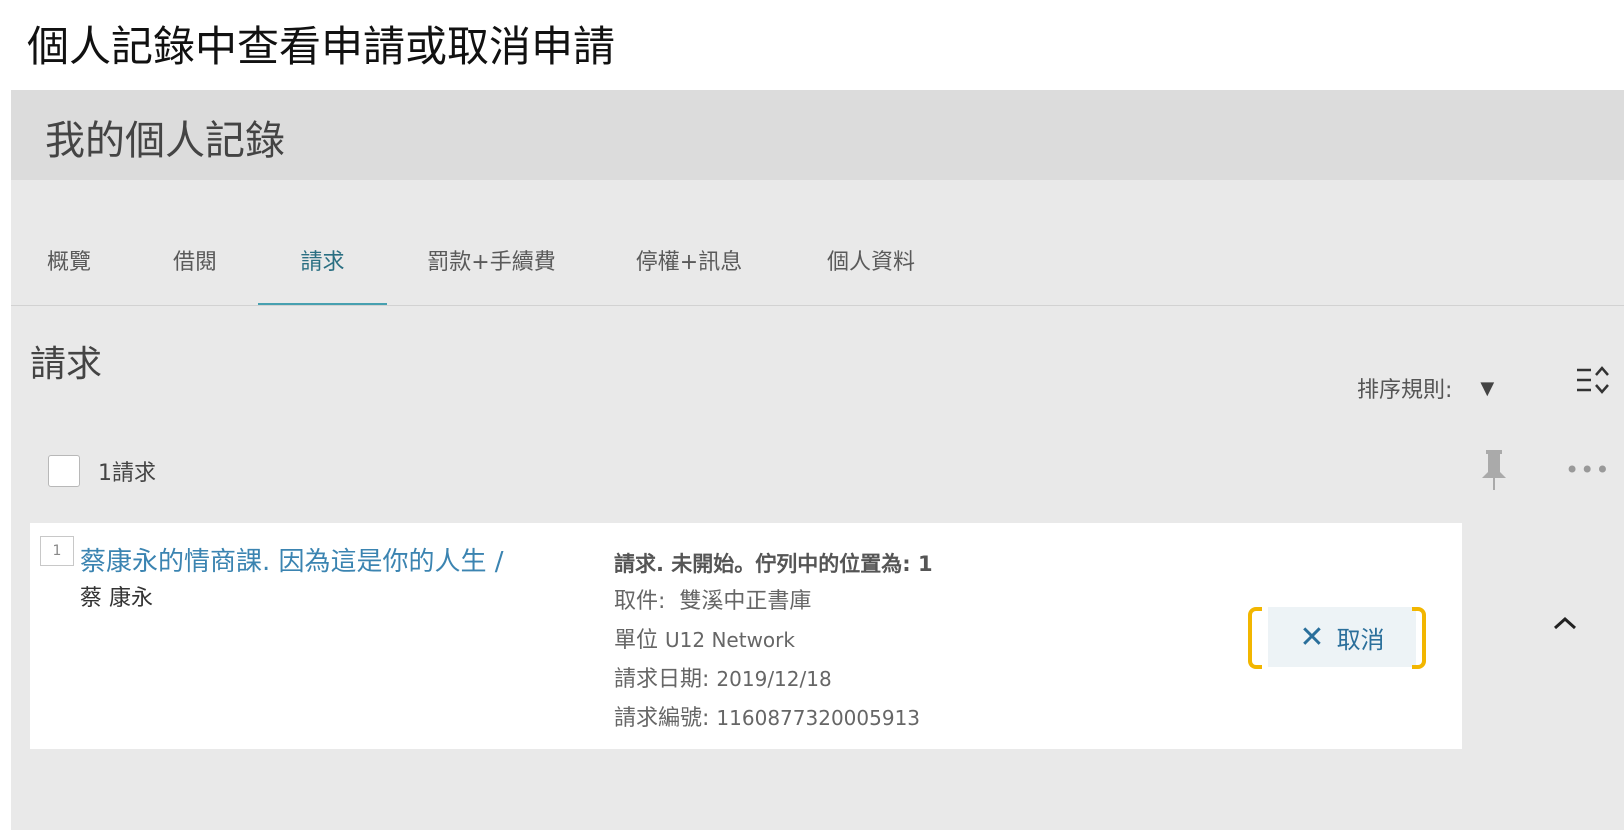 Image resolution: width=1624 pixels, height=830 pixels. What do you see at coordinates (69, 273) in the screenshot?
I see `tab-overview: 概覽` at bounding box center [69, 273].